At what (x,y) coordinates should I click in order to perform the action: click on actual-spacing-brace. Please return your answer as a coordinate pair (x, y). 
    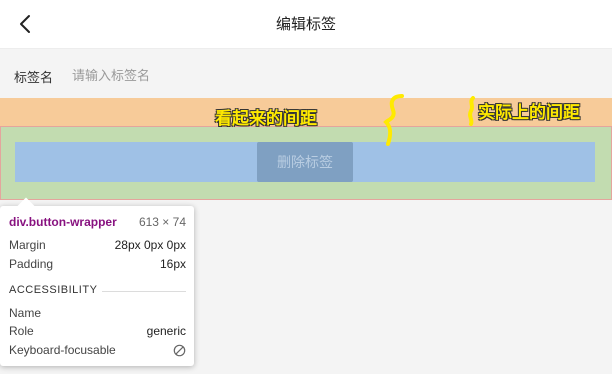
    Looking at the image, I should click on (471, 111).